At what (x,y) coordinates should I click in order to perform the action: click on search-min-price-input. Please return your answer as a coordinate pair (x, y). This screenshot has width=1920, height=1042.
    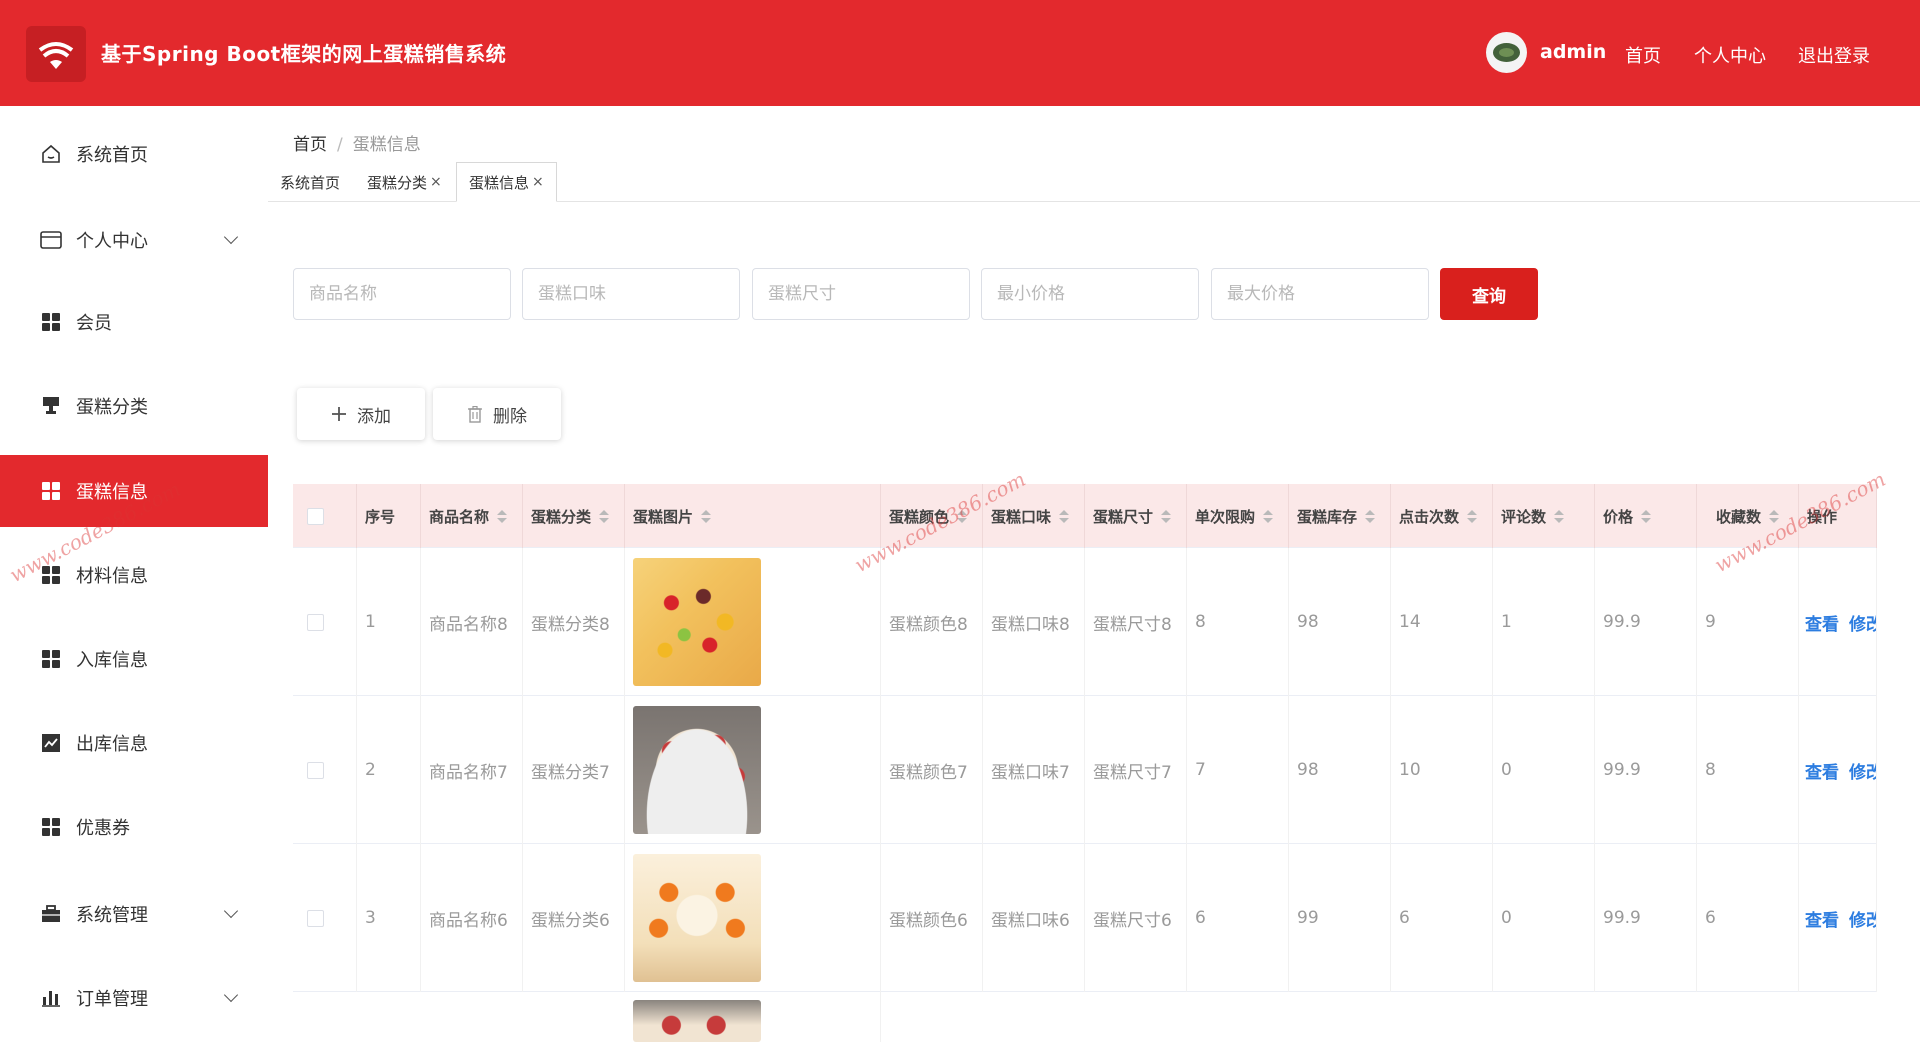
    Looking at the image, I should click on (1090, 294).